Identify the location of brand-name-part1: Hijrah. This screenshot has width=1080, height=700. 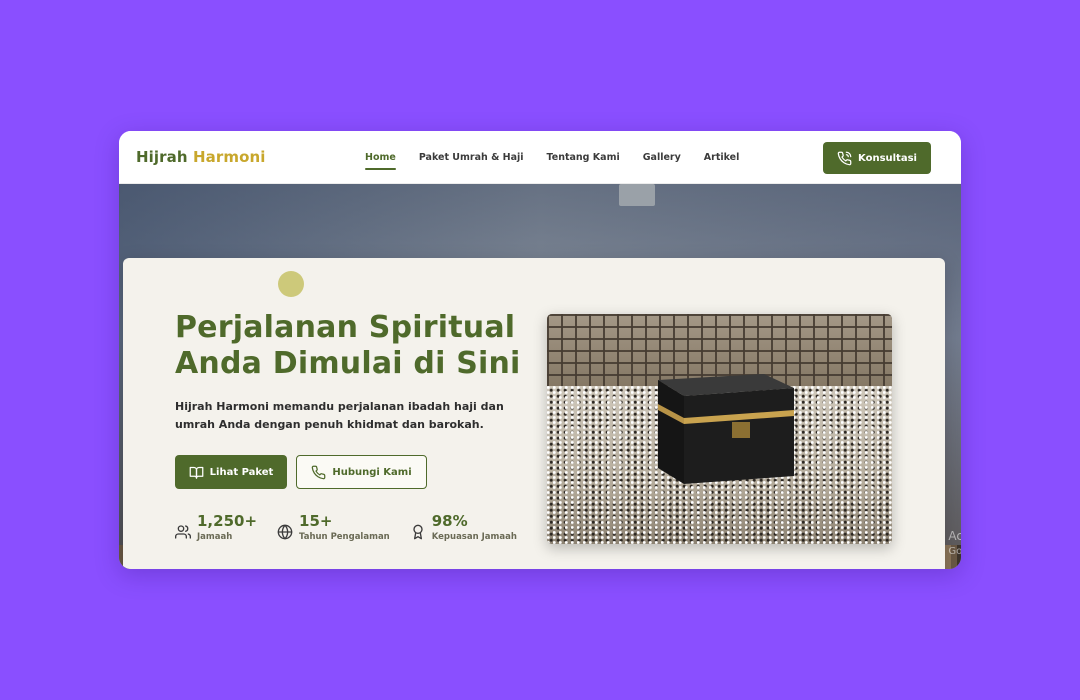
(162, 157).